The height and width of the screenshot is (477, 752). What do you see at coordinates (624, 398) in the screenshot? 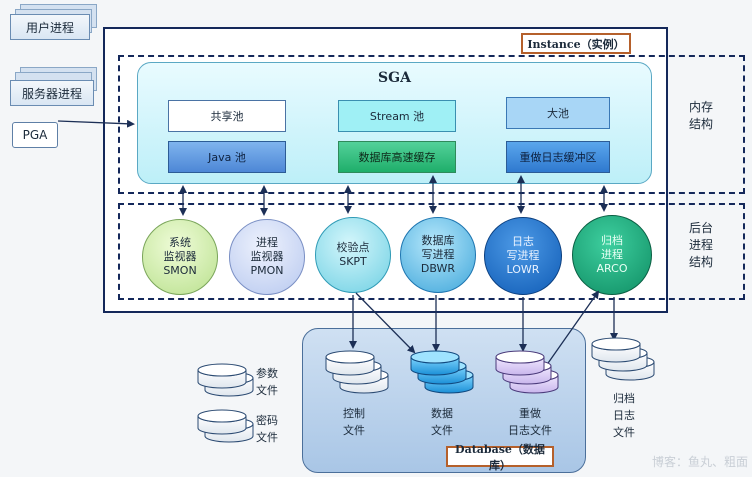
I see `file-label-line: 归档` at bounding box center [624, 398].